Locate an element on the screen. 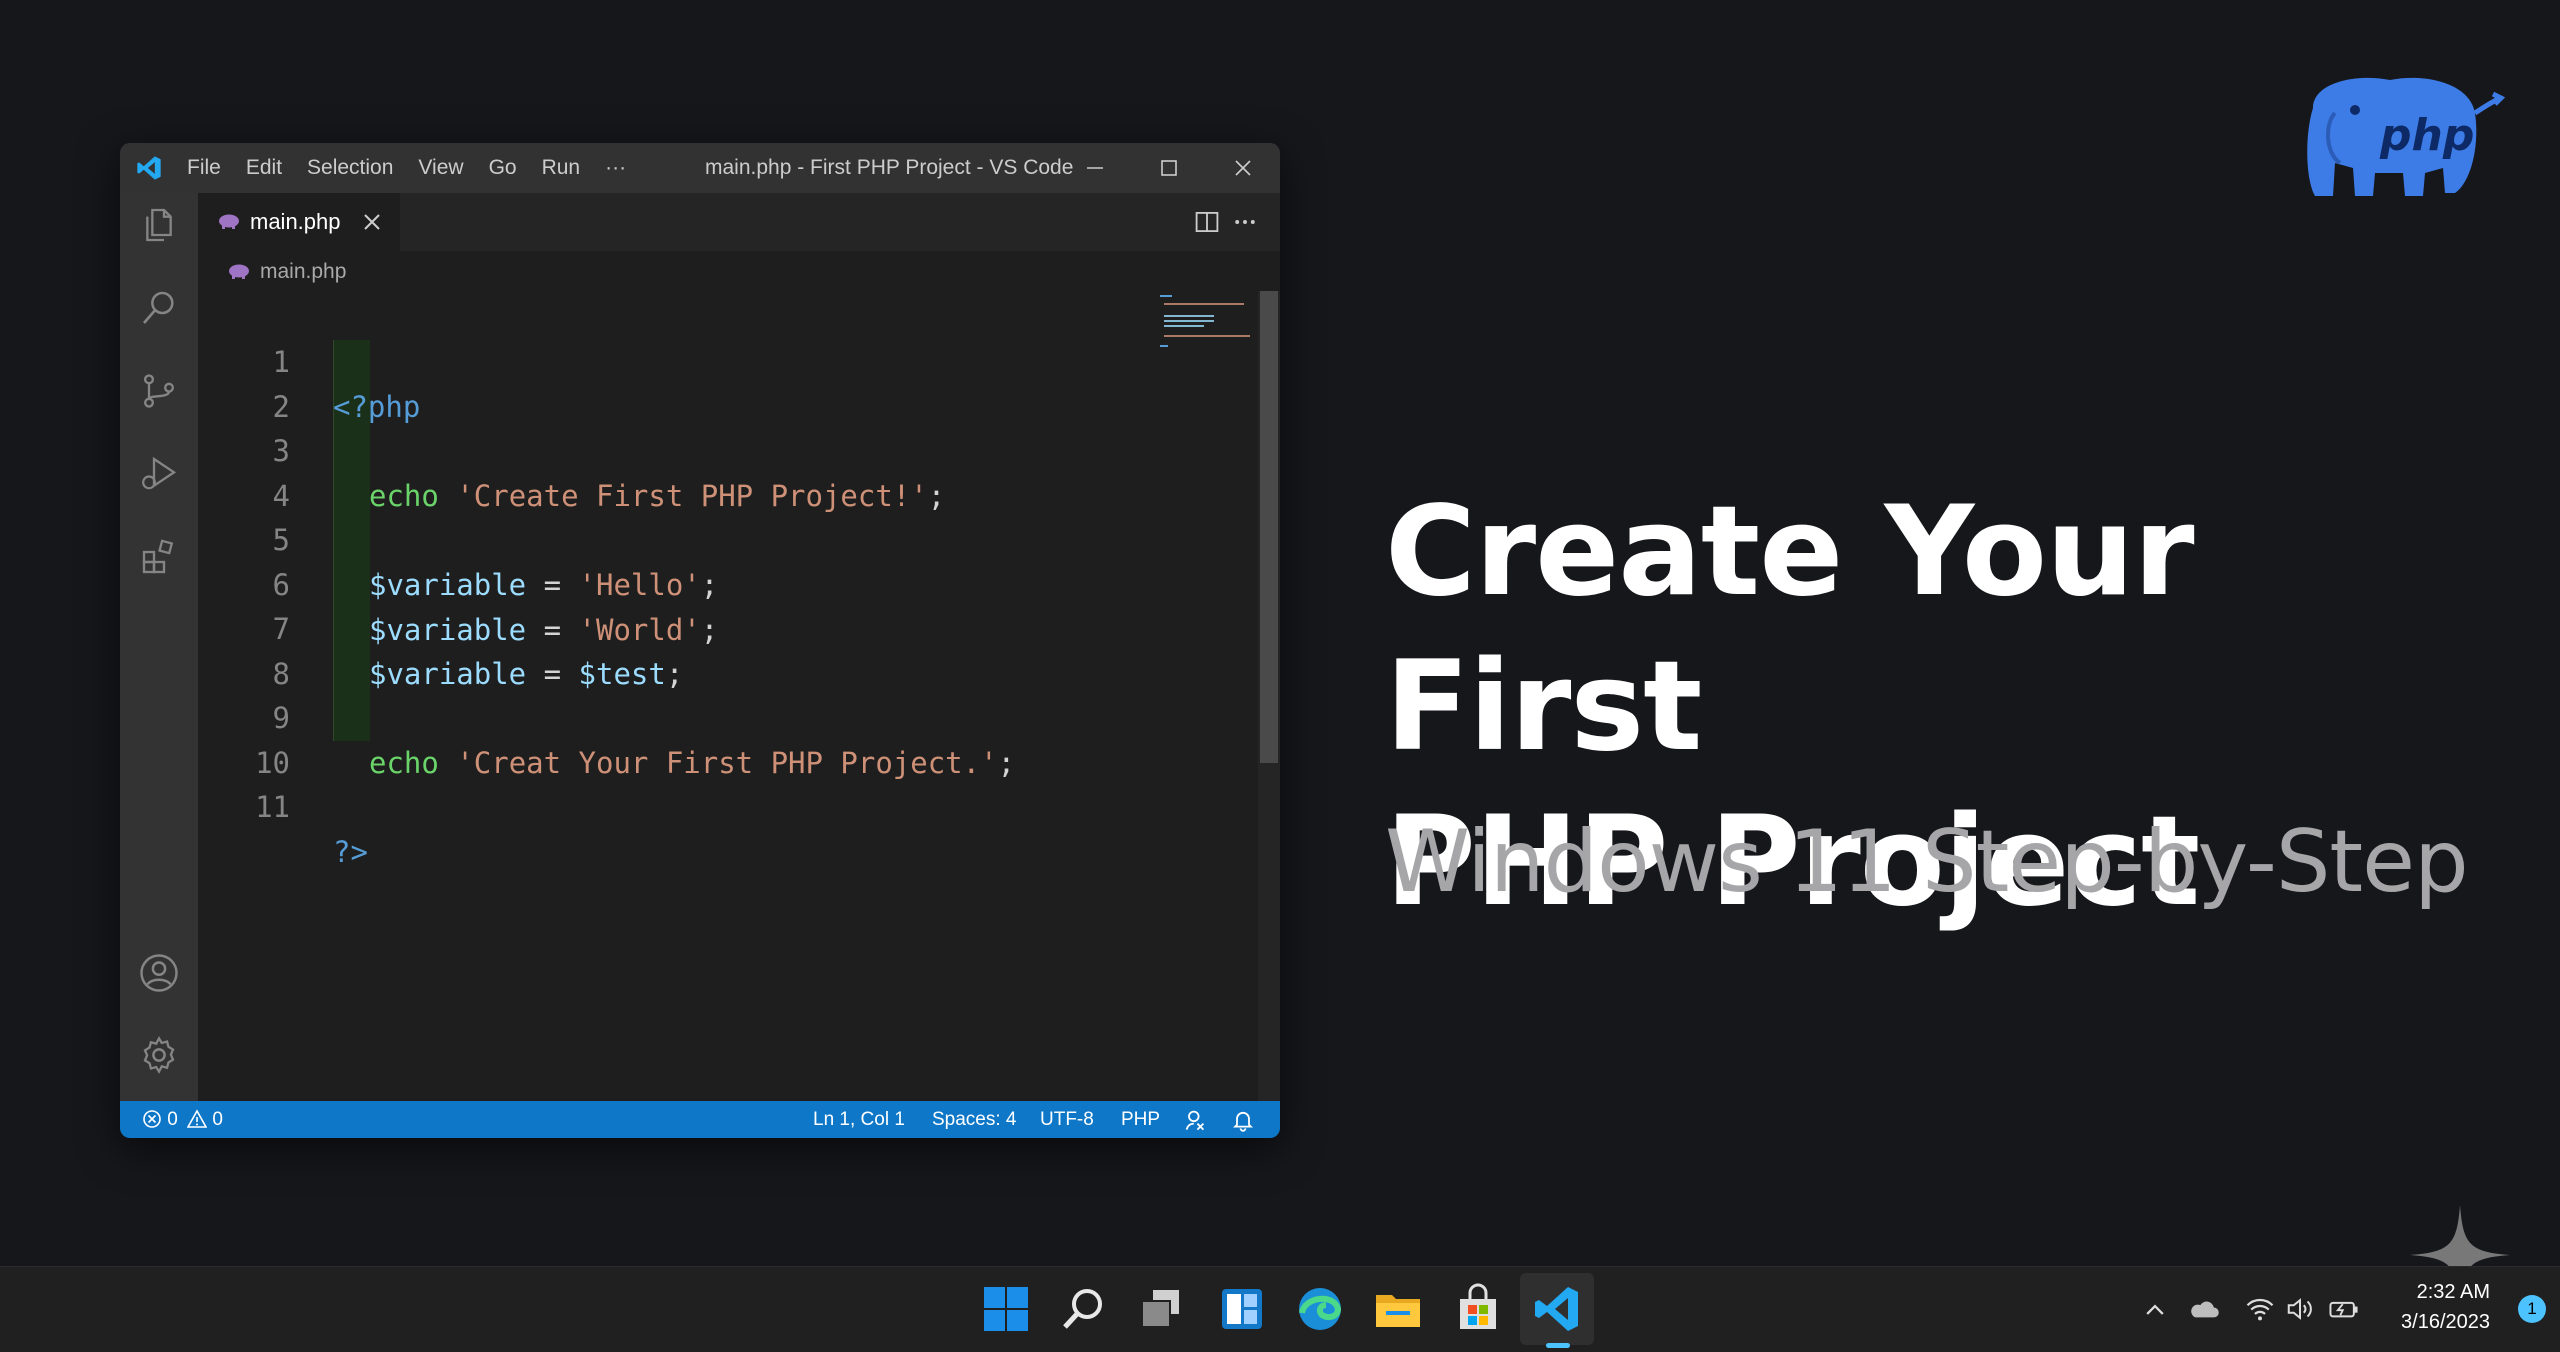  notification-badge: 1 is located at coordinates (2532, 1309).